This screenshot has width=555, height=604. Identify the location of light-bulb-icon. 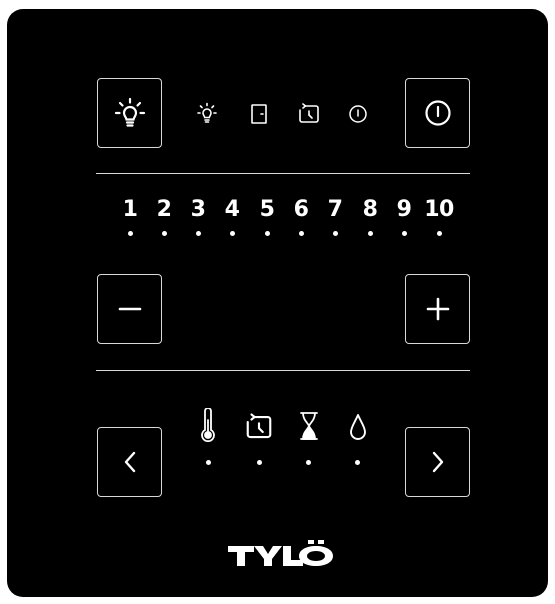
(129, 112).